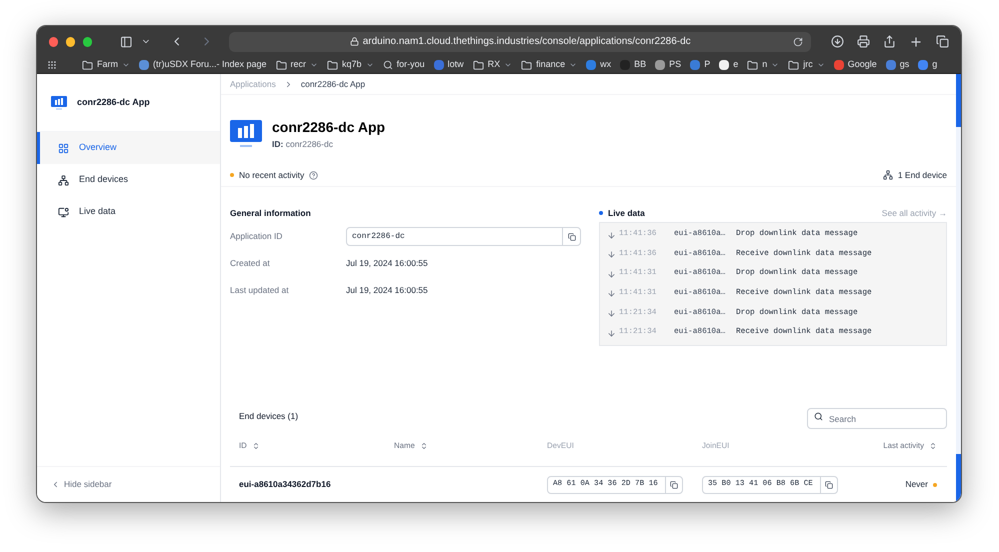 Image resolution: width=999 pixels, height=552 pixels. Describe the element at coordinates (316, 485) in the screenshot. I see `device-id: eui-a8610a34362d7b16` at that location.